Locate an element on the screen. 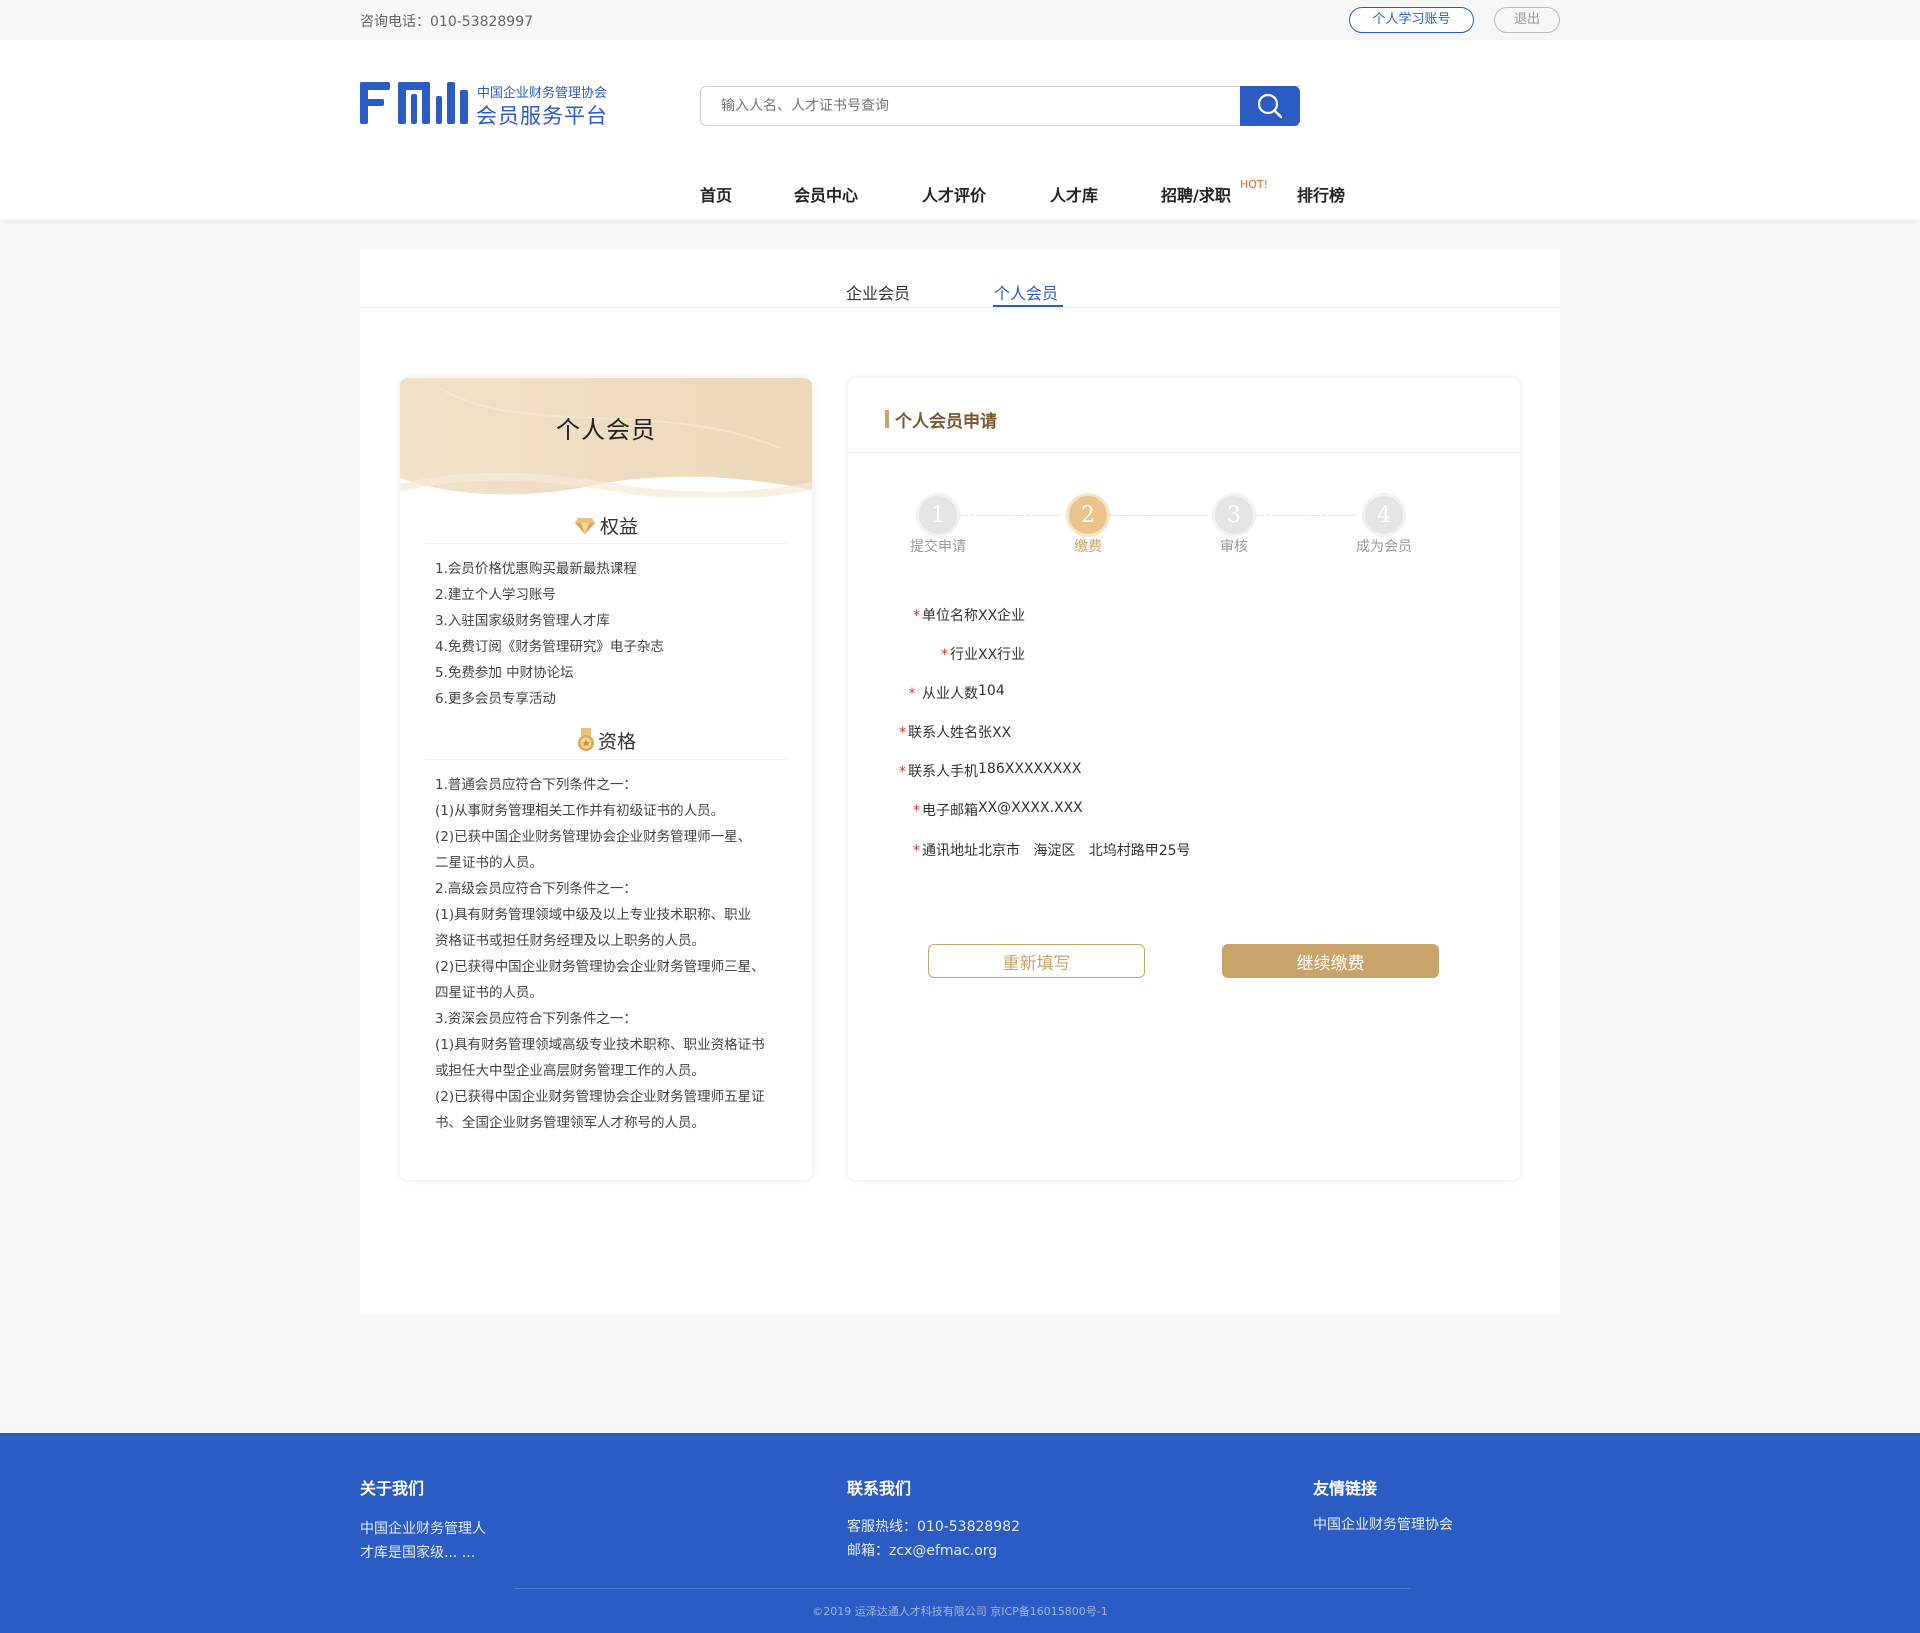  field-value-contact-name: 张XX is located at coordinates (995, 733).